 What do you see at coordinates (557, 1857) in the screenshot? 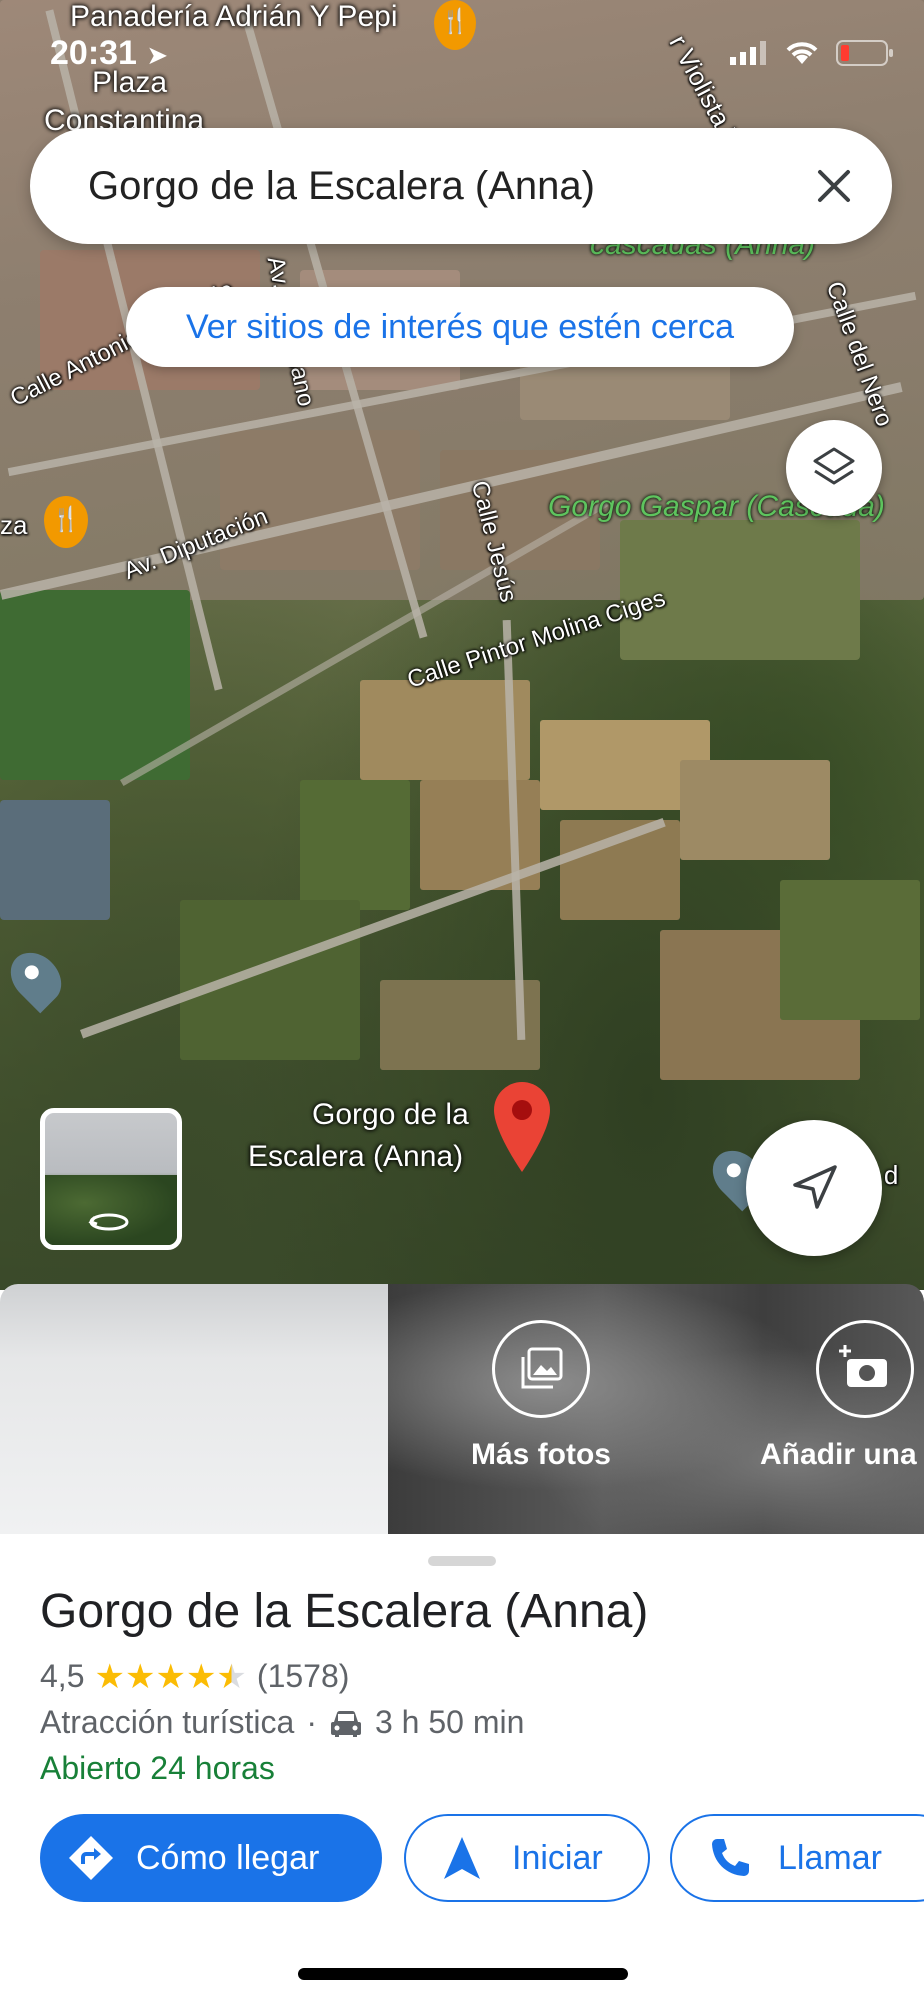
I see `start-label: Iniciar` at bounding box center [557, 1857].